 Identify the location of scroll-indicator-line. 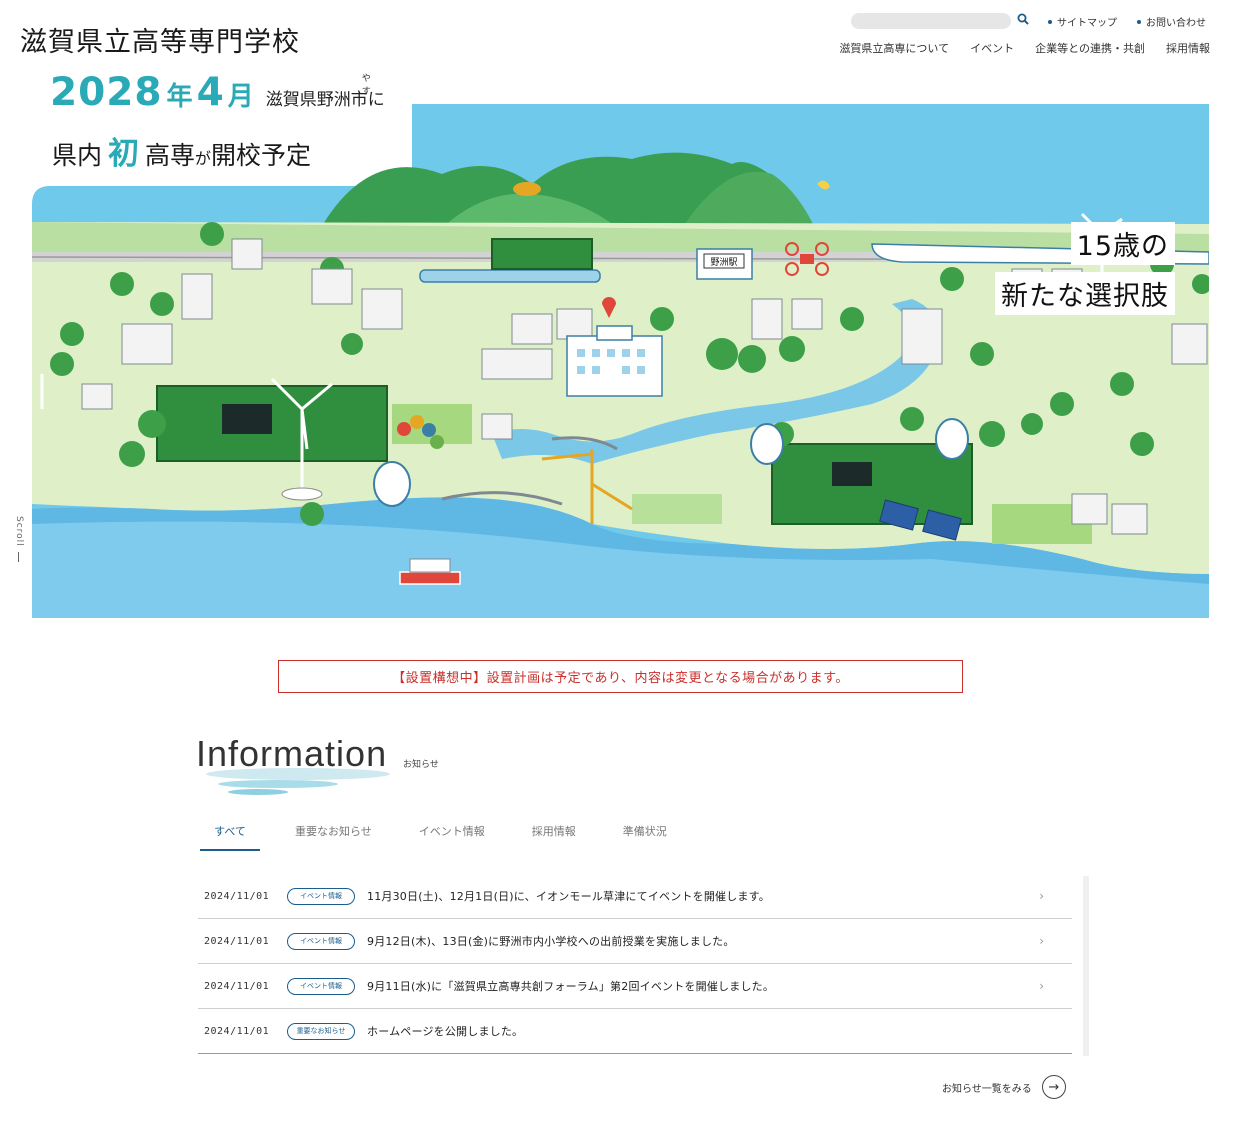
(18, 557).